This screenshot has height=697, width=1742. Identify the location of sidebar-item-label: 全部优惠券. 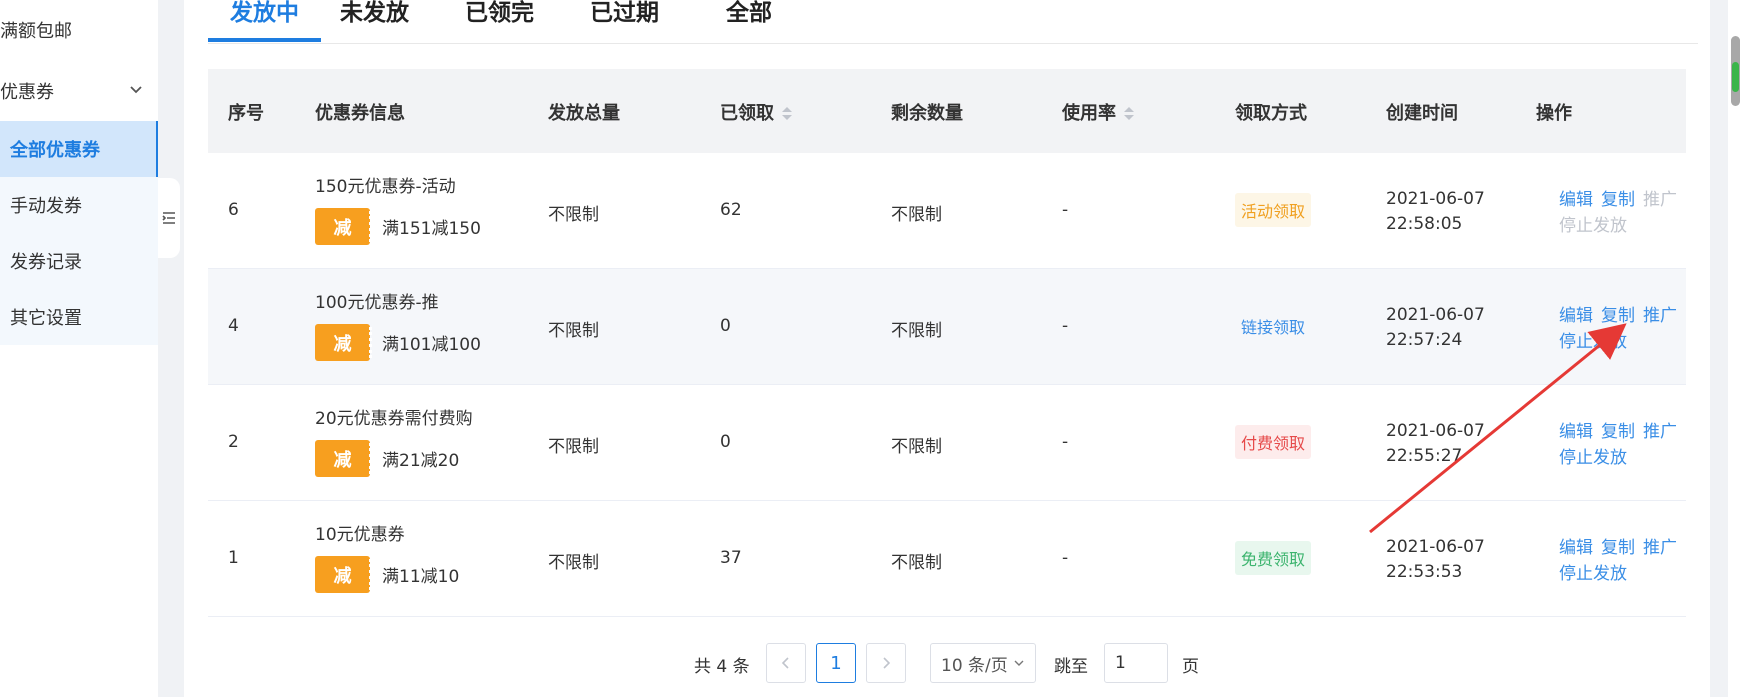
(55, 150).